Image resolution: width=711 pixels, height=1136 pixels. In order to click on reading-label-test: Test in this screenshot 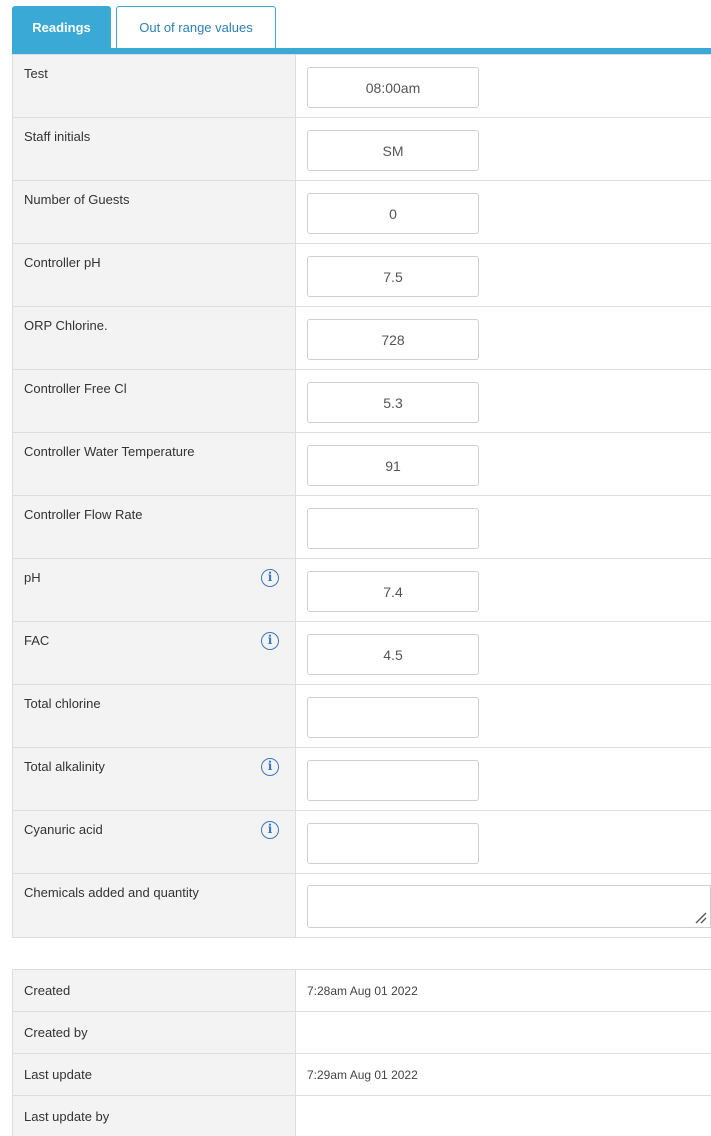, I will do `click(36, 73)`.